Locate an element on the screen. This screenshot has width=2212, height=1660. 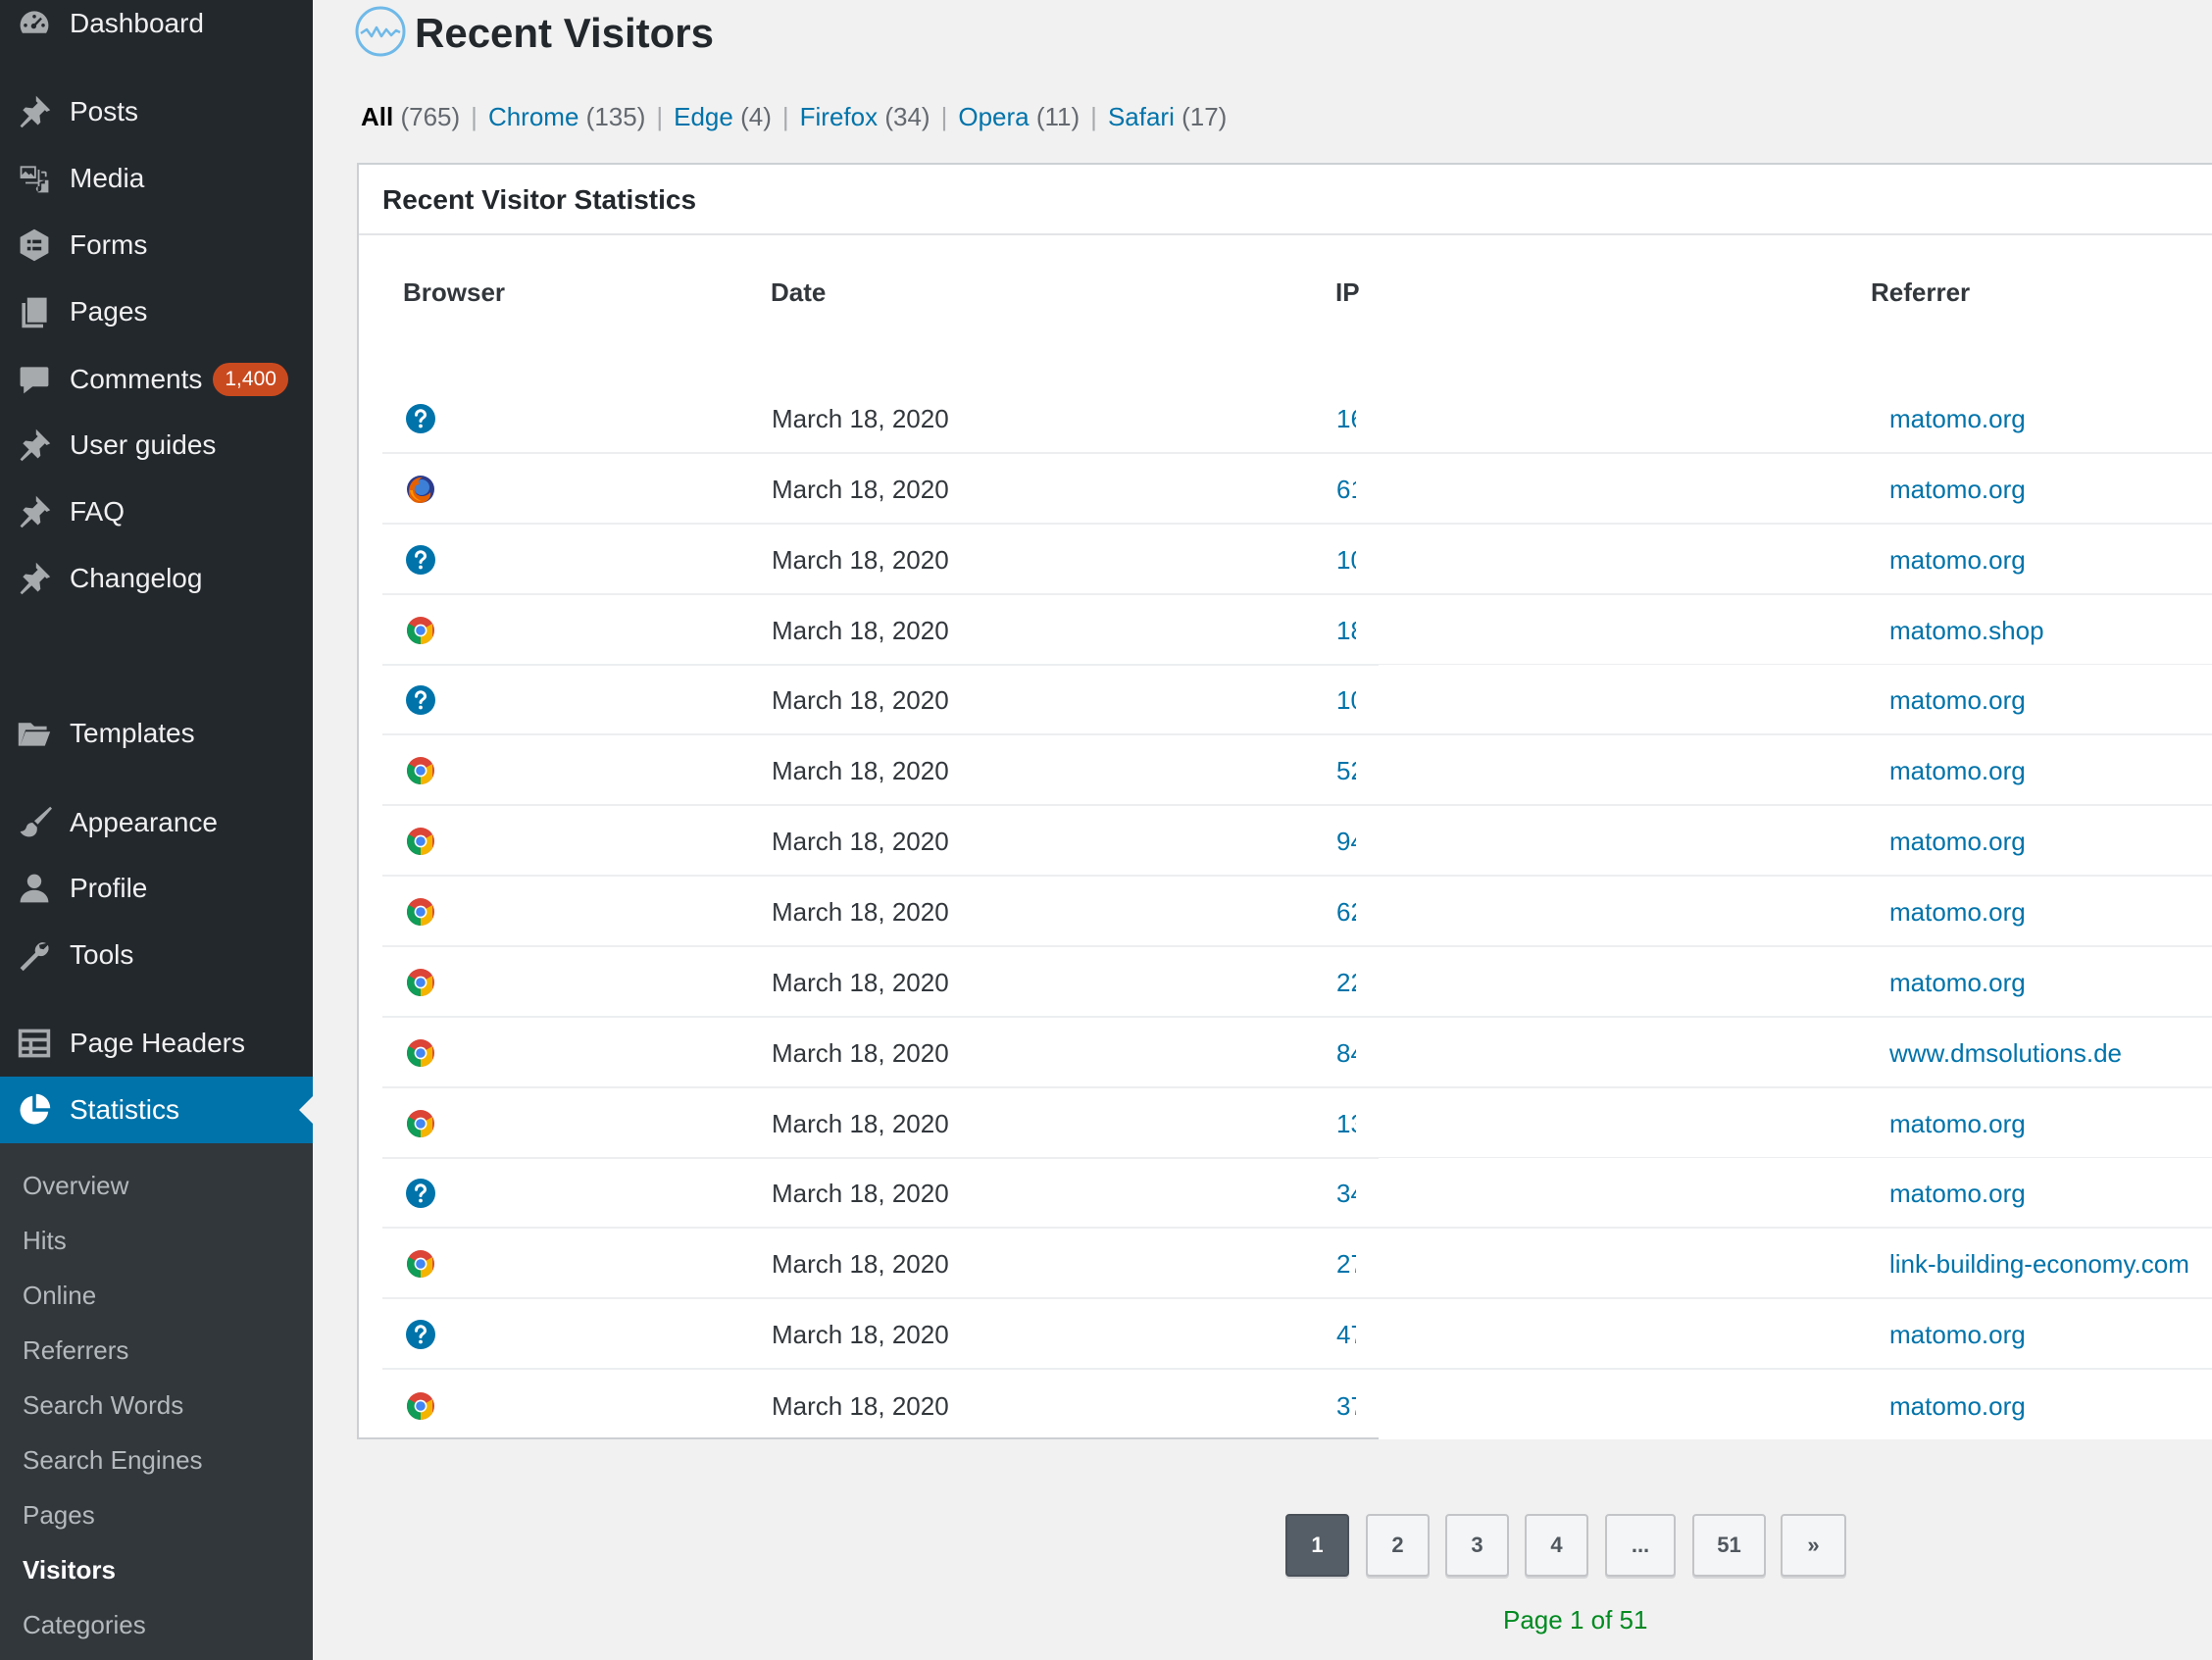
filter-chrome: Chrome is located at coordinates (533, 116).